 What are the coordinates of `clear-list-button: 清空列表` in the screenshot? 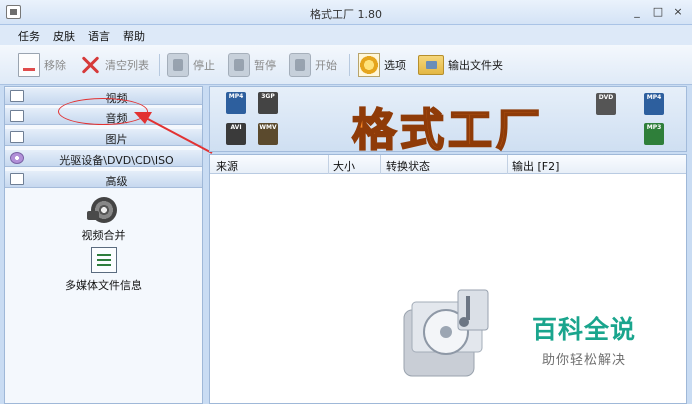 It's located at (114, 65).